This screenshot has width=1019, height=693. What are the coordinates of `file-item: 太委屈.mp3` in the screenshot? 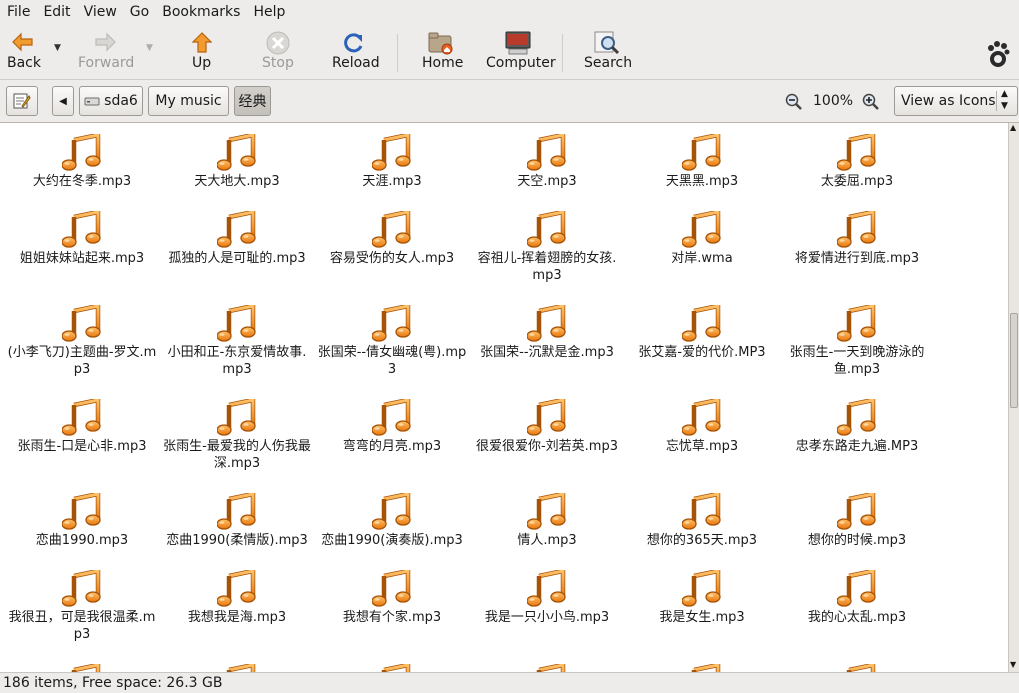 It's located at (857, 162).